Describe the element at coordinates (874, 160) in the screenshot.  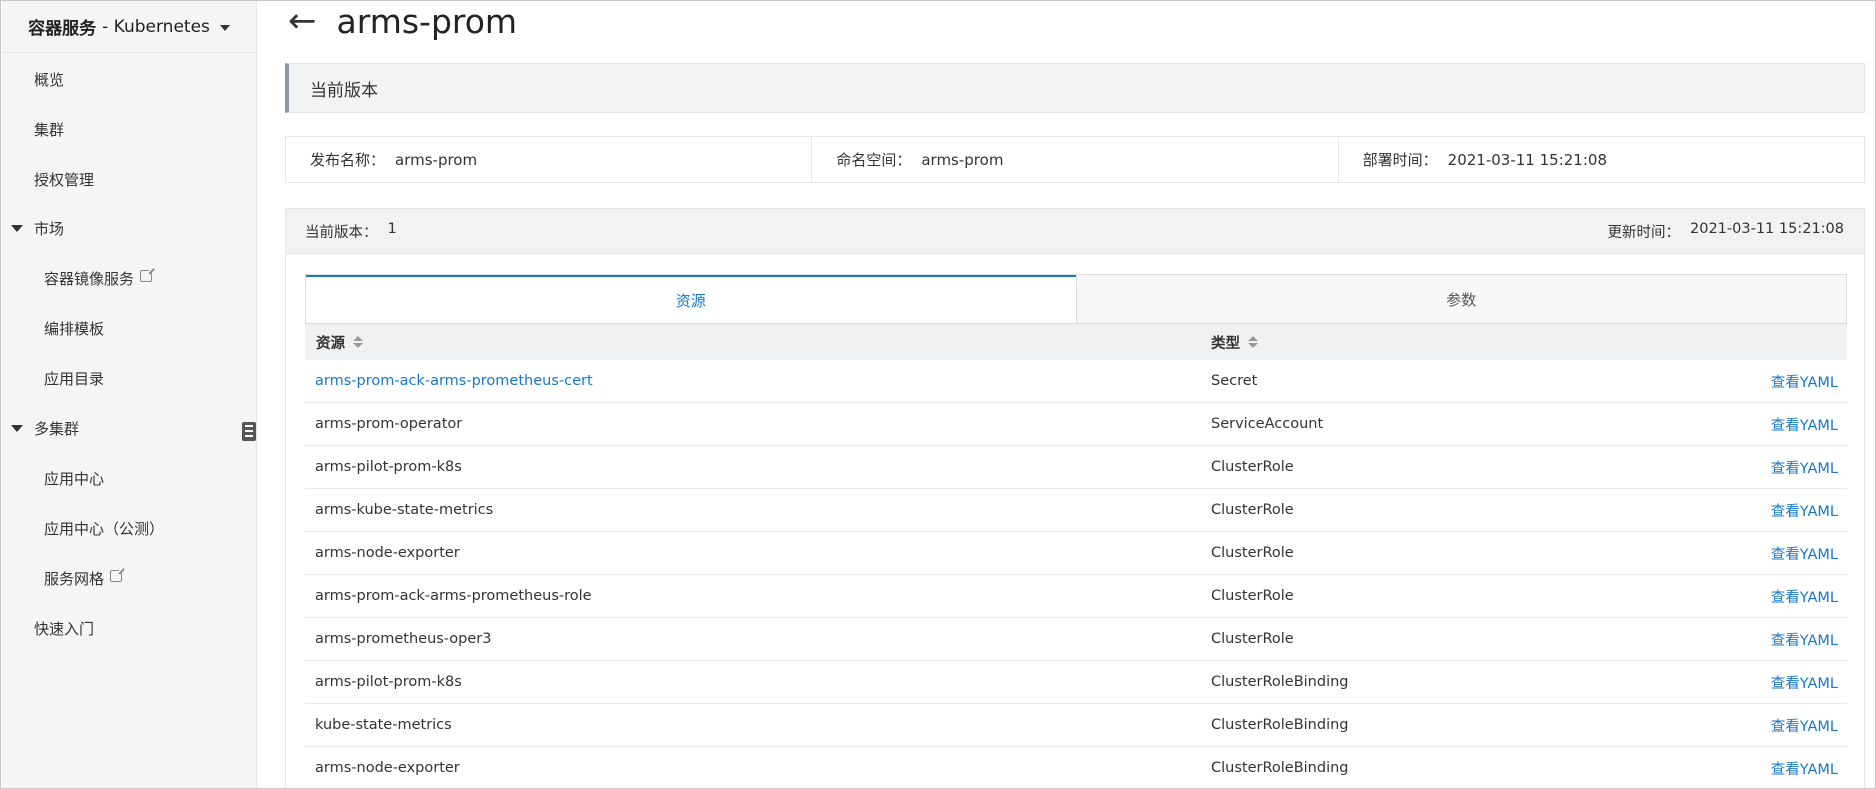
I see `namespace-label: 命名空间：` at that location.